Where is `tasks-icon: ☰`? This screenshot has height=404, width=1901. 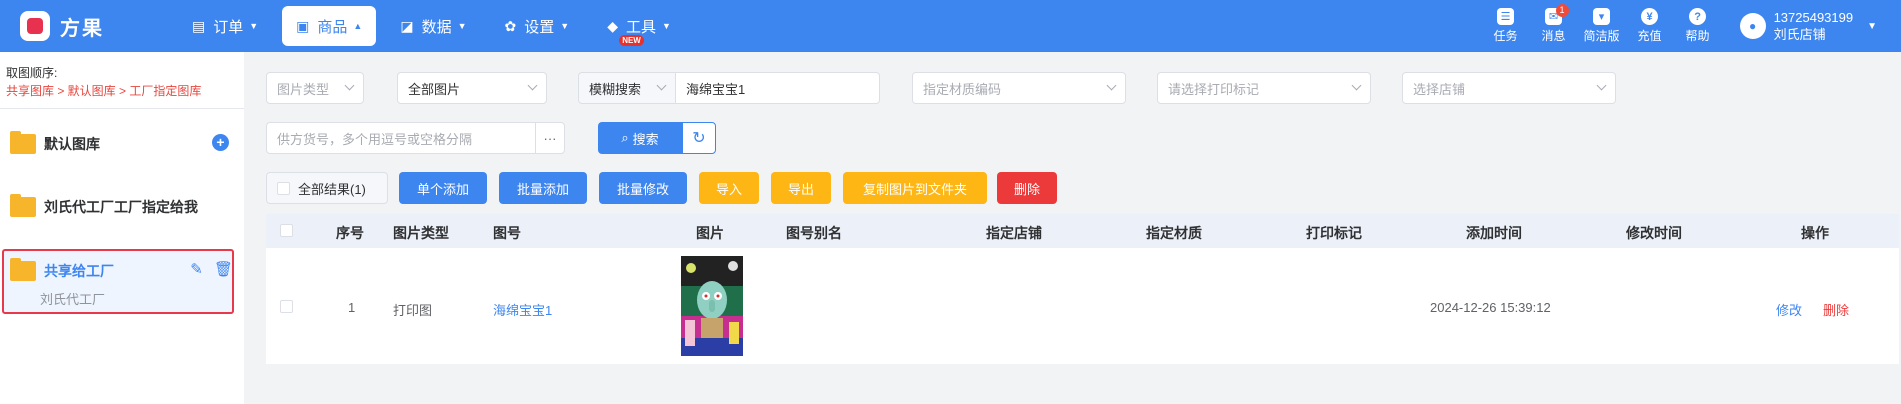
tasks-icon: ☰ is located at coordinates (1506, 16).